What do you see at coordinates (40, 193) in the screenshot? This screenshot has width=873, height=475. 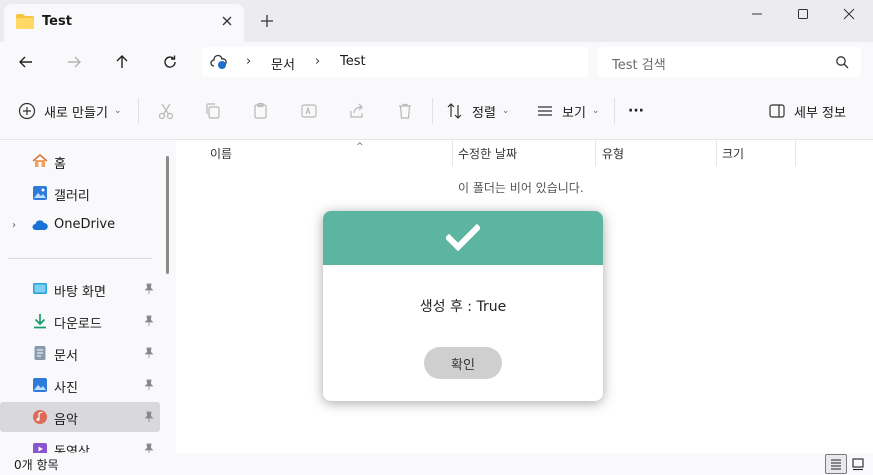 I see `gallery-icon` at bounding box center [40, 193].